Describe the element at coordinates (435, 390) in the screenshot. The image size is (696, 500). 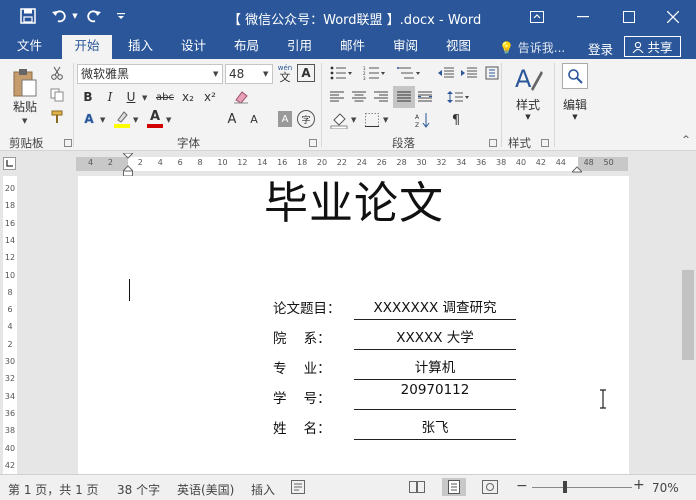
I see `field-value: 20970112` at that location.